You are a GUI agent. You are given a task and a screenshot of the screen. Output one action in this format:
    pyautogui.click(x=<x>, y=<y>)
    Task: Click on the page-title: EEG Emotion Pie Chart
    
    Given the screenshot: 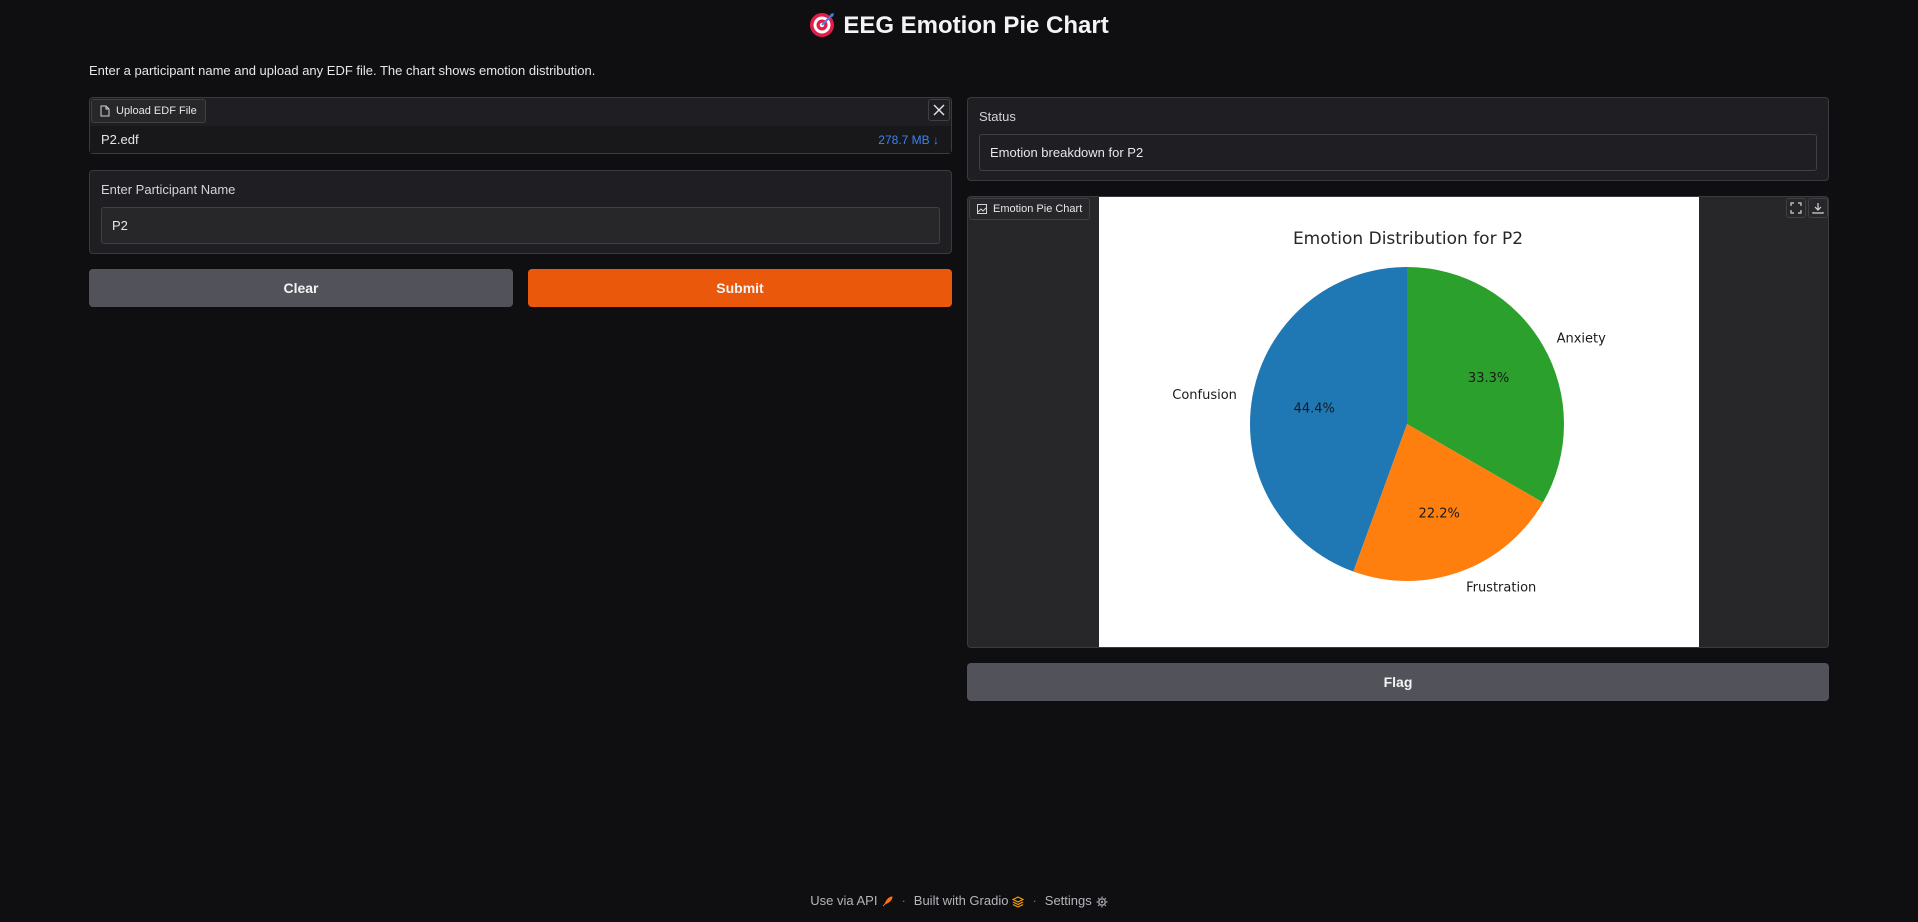 What is the action you would take?
    pyautogui.click(x=959, y=26)
    